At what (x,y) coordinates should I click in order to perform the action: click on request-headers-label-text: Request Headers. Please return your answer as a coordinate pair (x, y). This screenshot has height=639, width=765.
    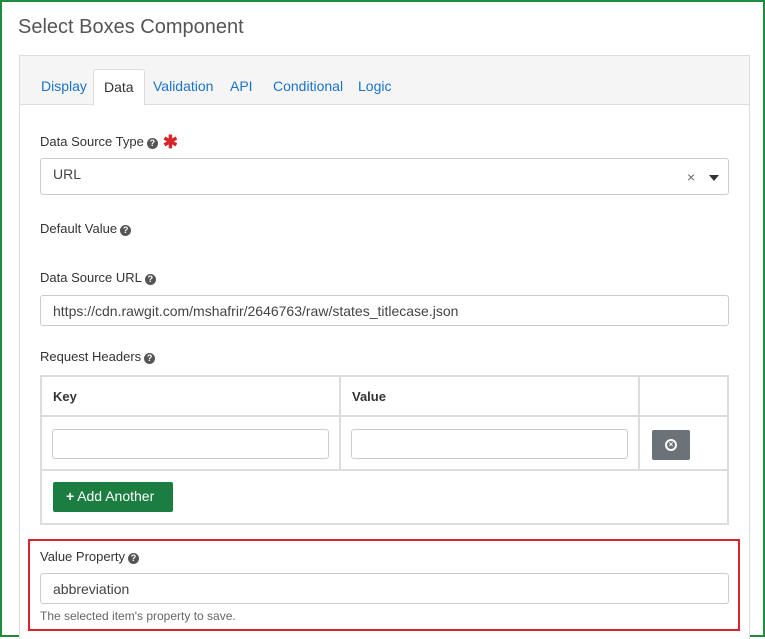
    Looking at the image, I should click on (91, 356).